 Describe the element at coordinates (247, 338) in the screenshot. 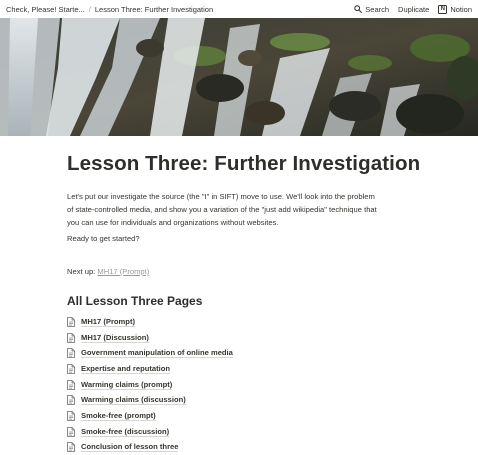

I see `page-link-mh17-discussion: MH17 (Discussion)` at that location.